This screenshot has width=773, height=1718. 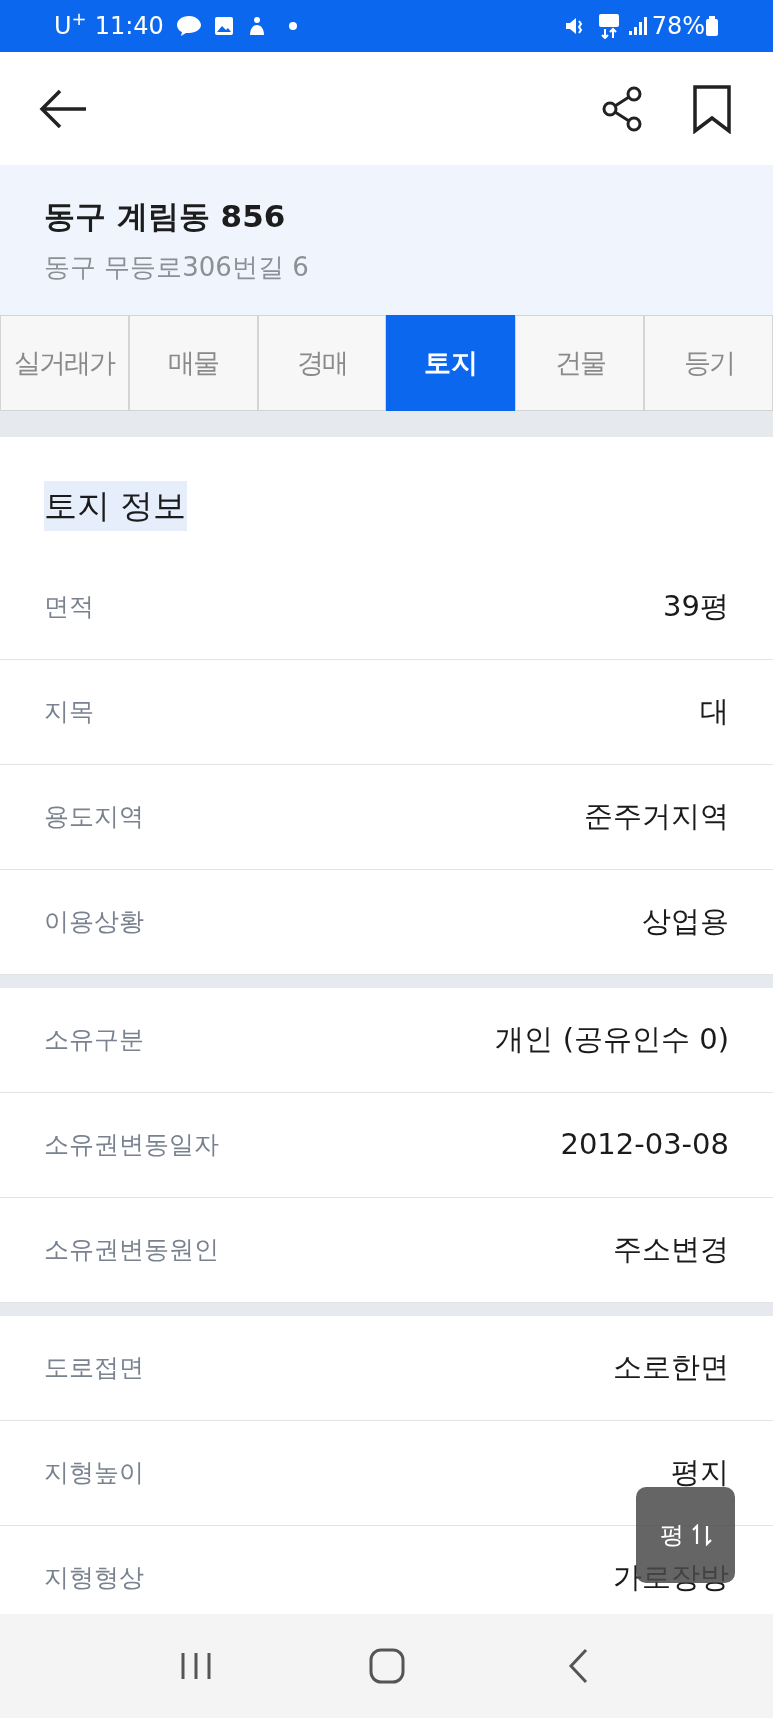 What do you see at coordinates (193, 363) in the screenshot?
I see `tab: 매물` at bounding box center [193, 363].